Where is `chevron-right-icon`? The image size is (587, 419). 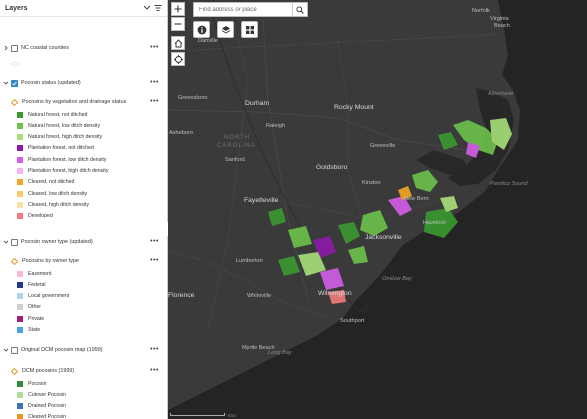
chevron-right-icon is located at coordinates (6, 48).